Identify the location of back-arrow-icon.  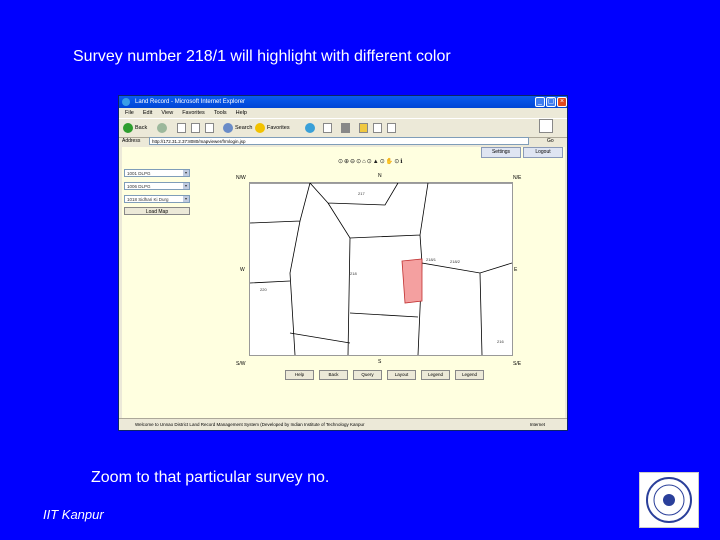
(128, 128).